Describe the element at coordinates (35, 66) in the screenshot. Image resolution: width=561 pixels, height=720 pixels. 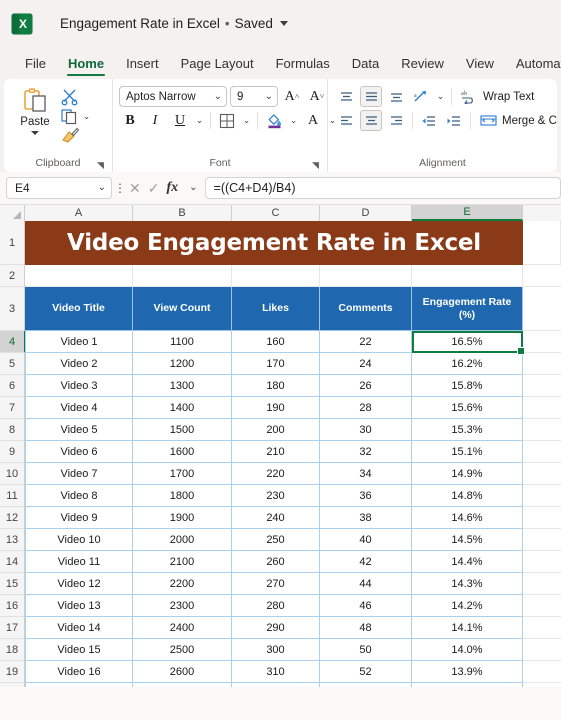
I see `tab-file: File` at that location.